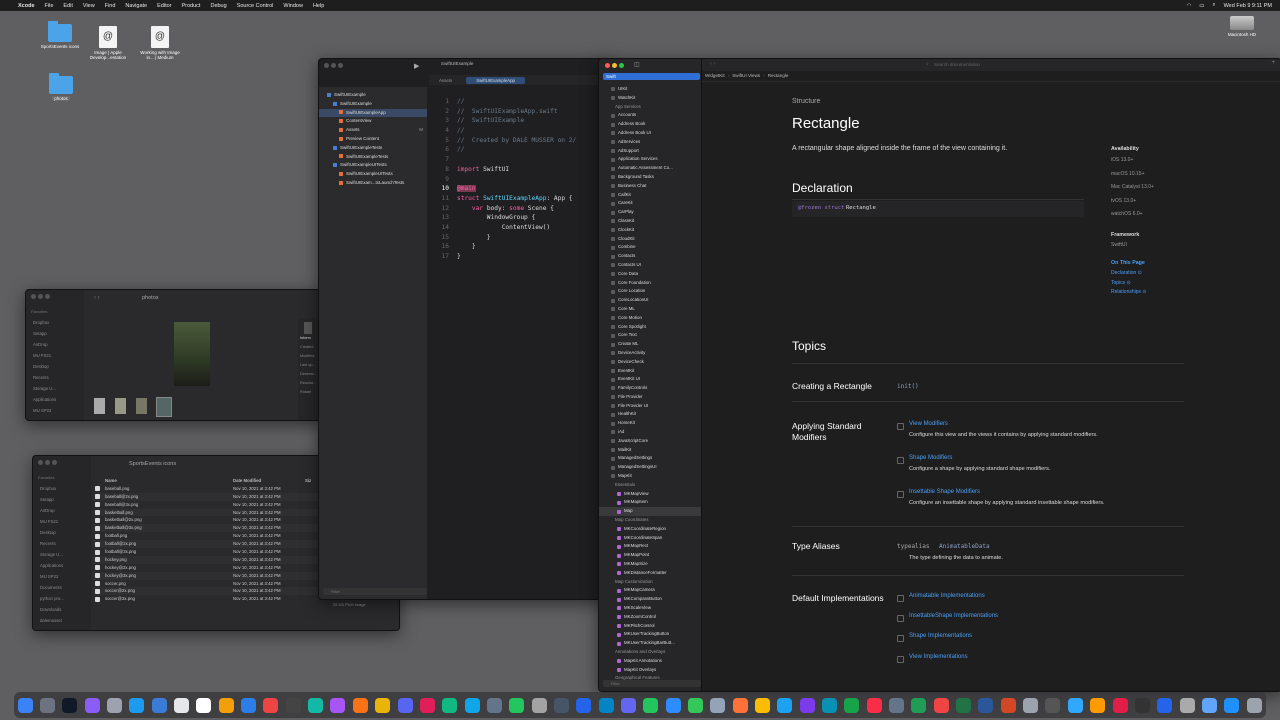 The image size is (1280, 720). Describe the element at coordinates (650, 124) in the screenshot. I see `nav-item: Address Book` at that location.